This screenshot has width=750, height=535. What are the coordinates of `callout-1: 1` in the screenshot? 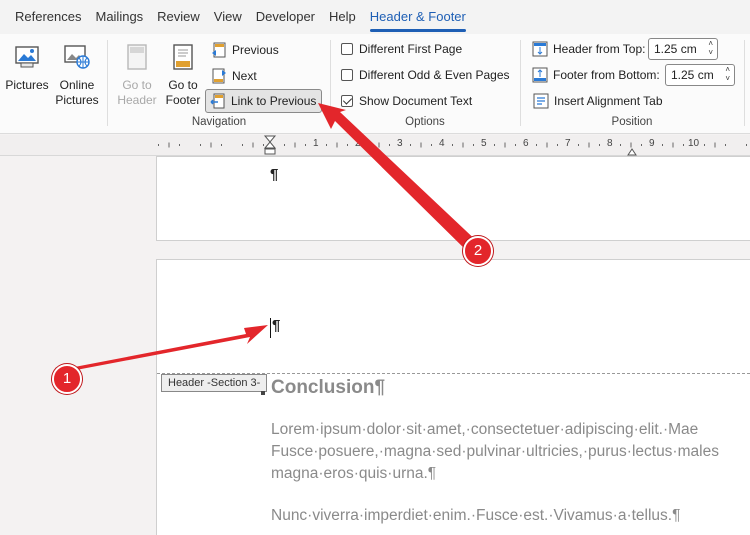 It's located at (67, 379).